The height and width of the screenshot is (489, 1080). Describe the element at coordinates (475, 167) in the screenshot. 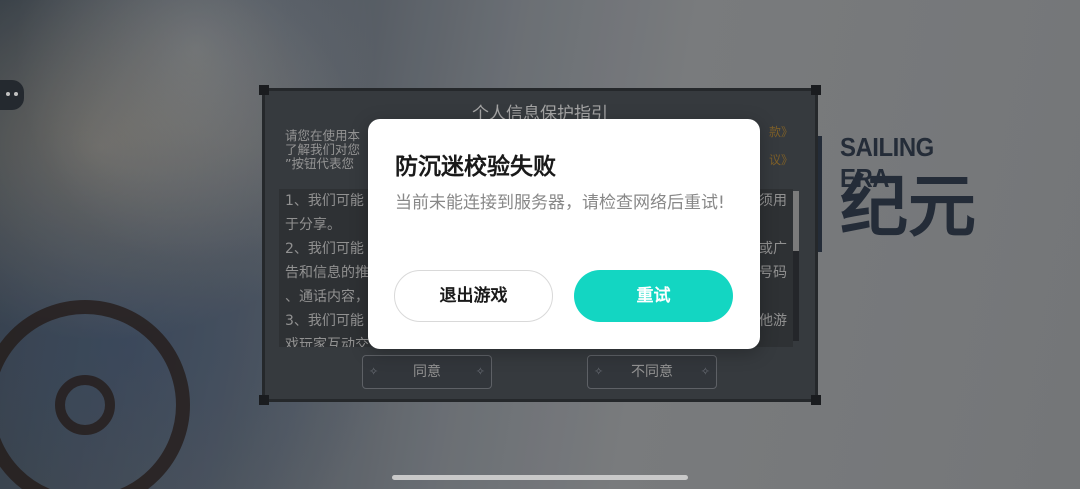

I see `modal-title: 防沉迷校验失败` at that location.